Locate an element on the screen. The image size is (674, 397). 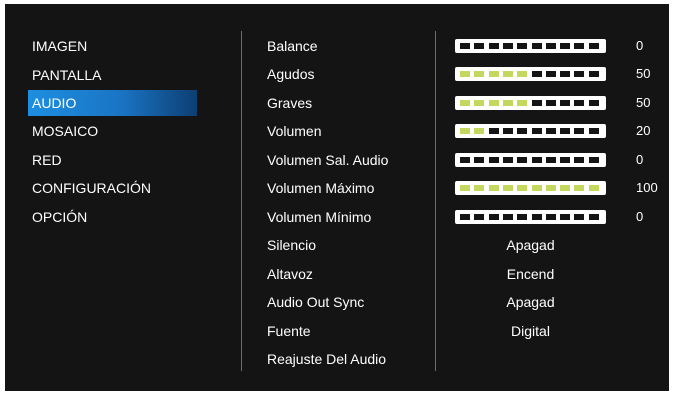
setting-volumen-minimo-label: Volumen Mínimo is located at coordinates (319, 217).